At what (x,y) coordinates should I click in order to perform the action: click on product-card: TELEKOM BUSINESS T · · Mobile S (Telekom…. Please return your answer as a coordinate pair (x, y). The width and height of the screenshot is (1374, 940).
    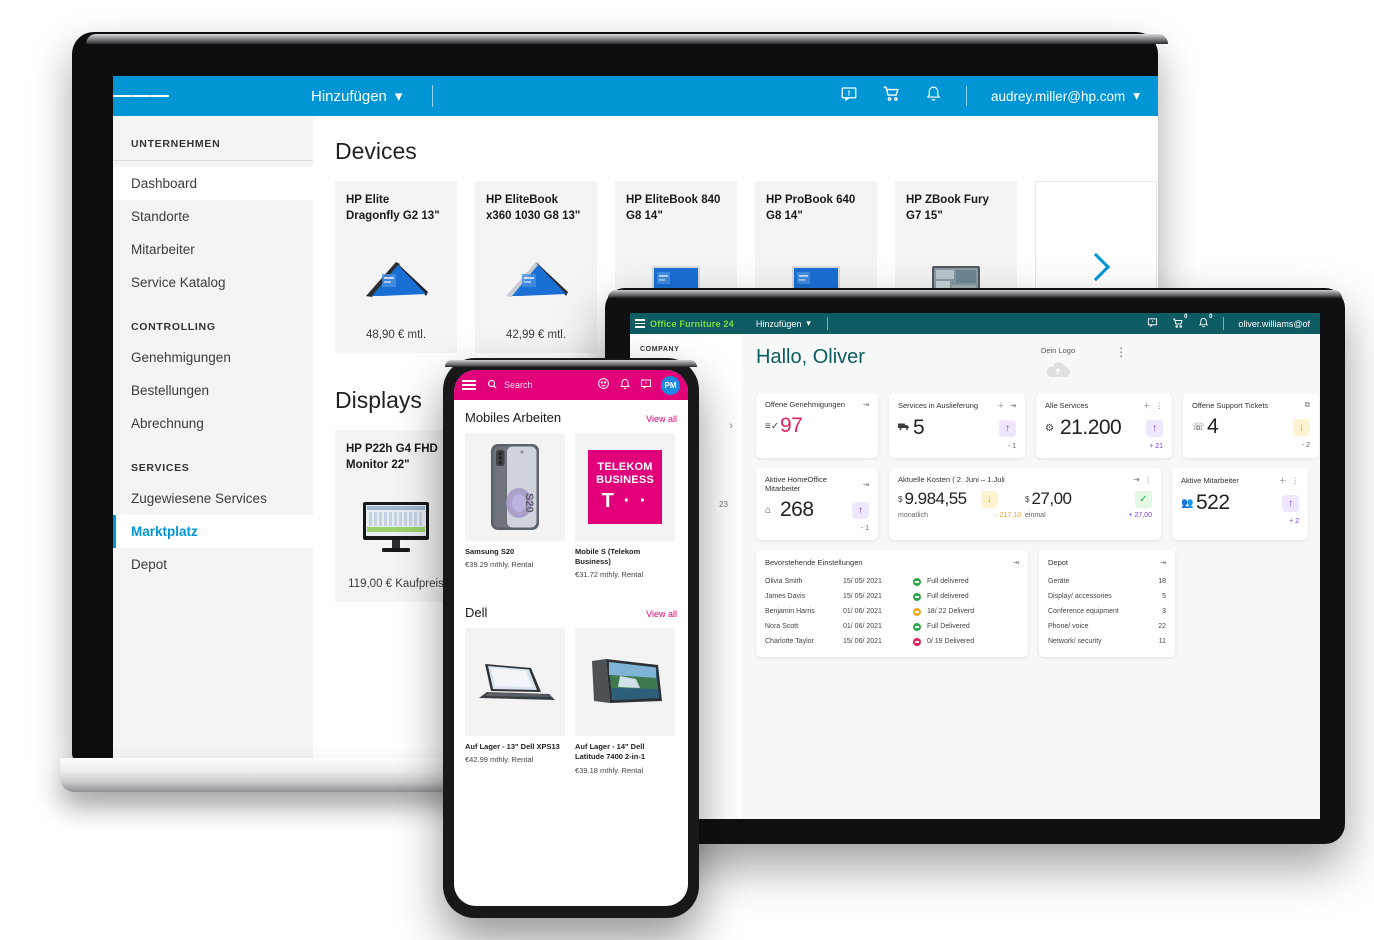
    Looking at the image, I should click on (625, 506).